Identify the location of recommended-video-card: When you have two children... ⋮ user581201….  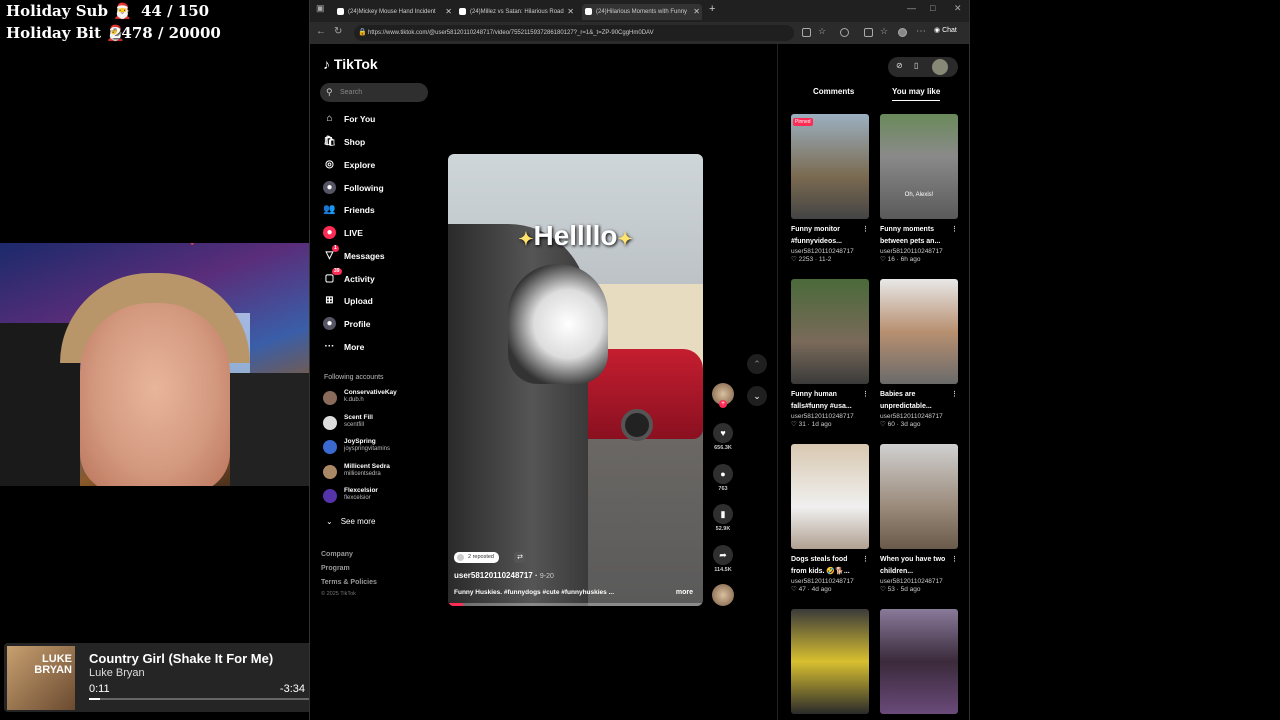
(919, 518).